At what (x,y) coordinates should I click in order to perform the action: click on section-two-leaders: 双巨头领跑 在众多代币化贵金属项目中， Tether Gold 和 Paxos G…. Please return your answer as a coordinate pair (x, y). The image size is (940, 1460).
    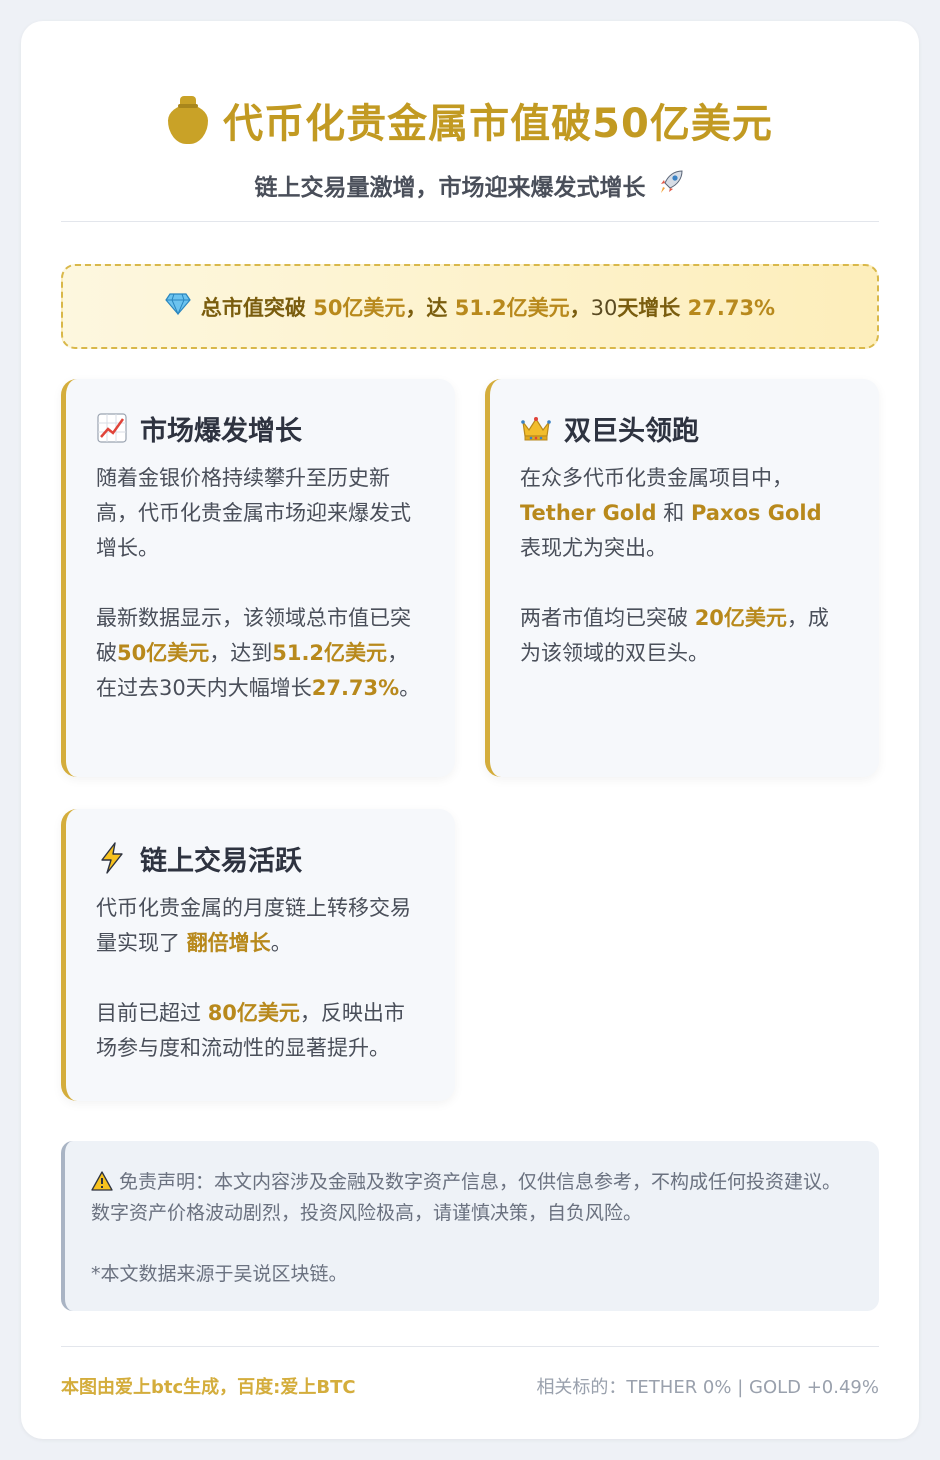
    Looking at the image, I should click on (682, 578).